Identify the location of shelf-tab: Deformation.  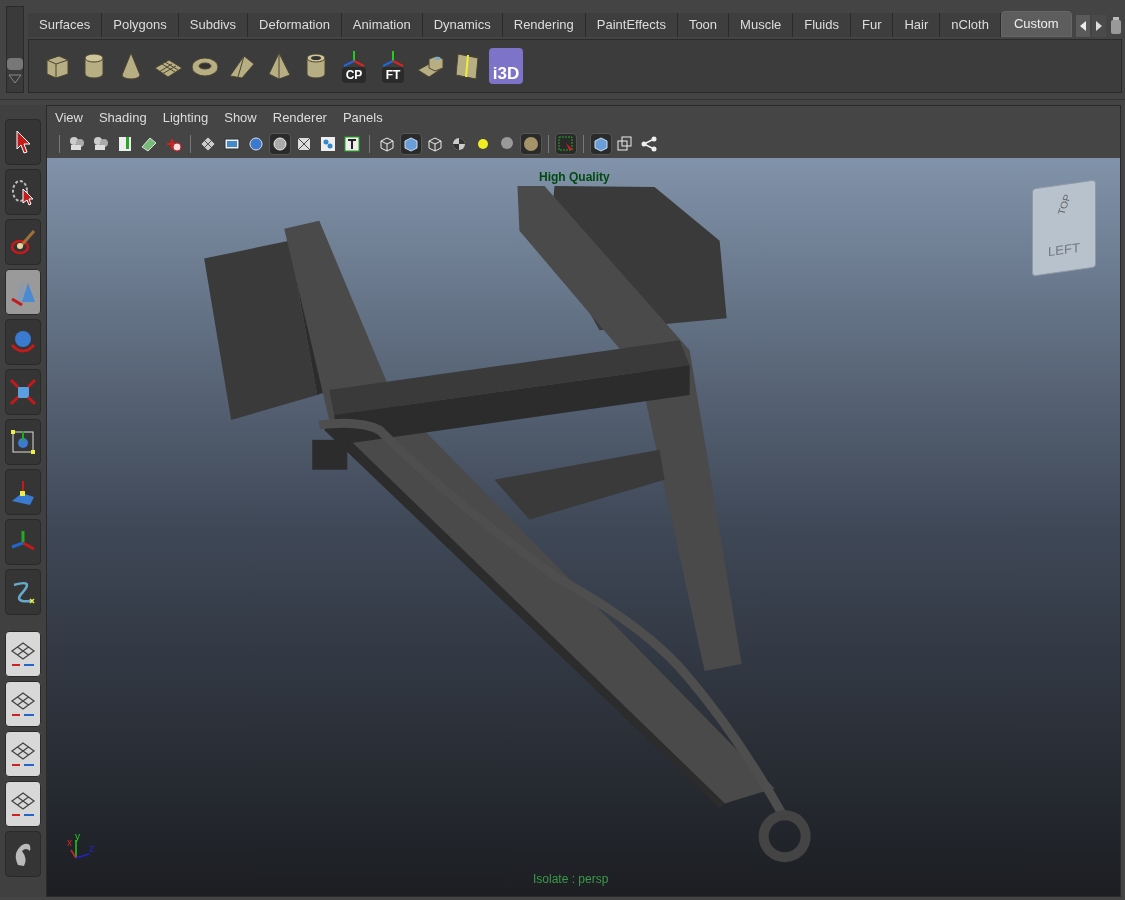
(295, 25).